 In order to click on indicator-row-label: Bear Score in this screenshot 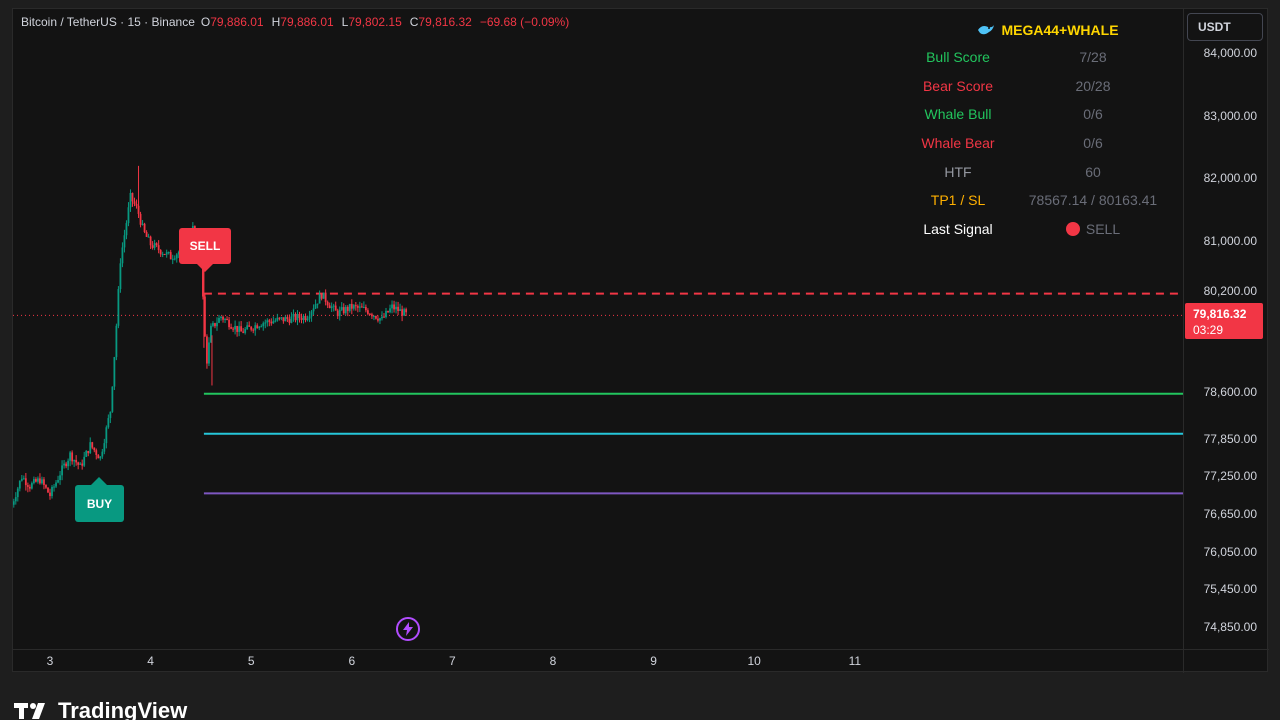, I will do `click(958, 85)`.